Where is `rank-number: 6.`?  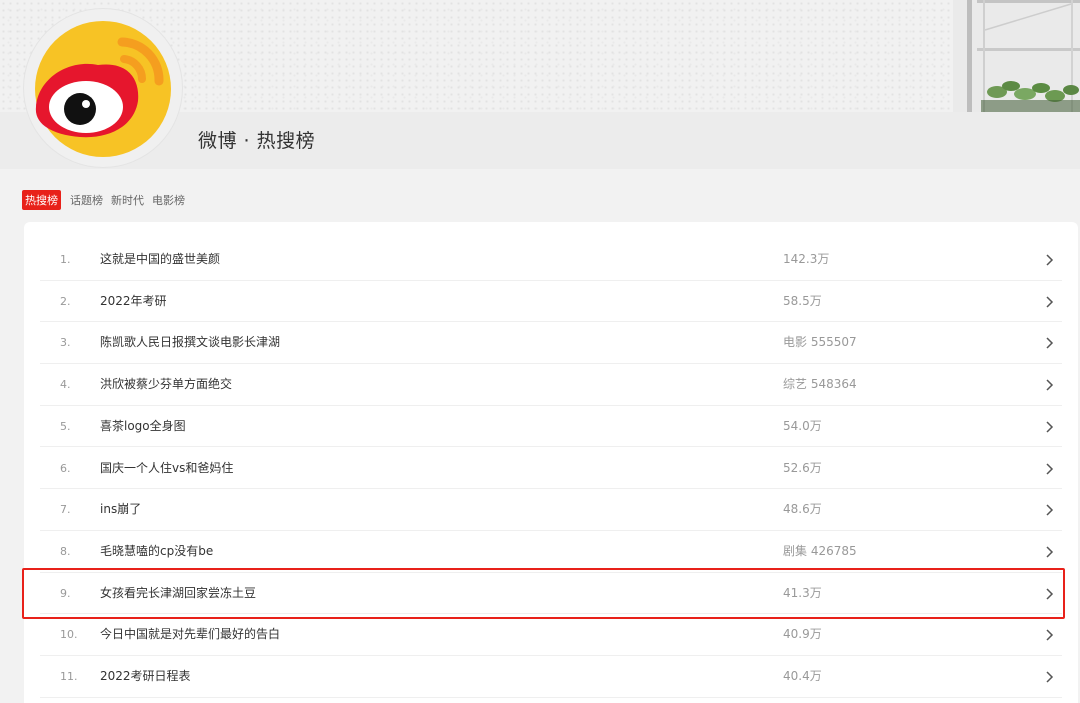
rank-number: 6. is located at coordinates (65, 468).